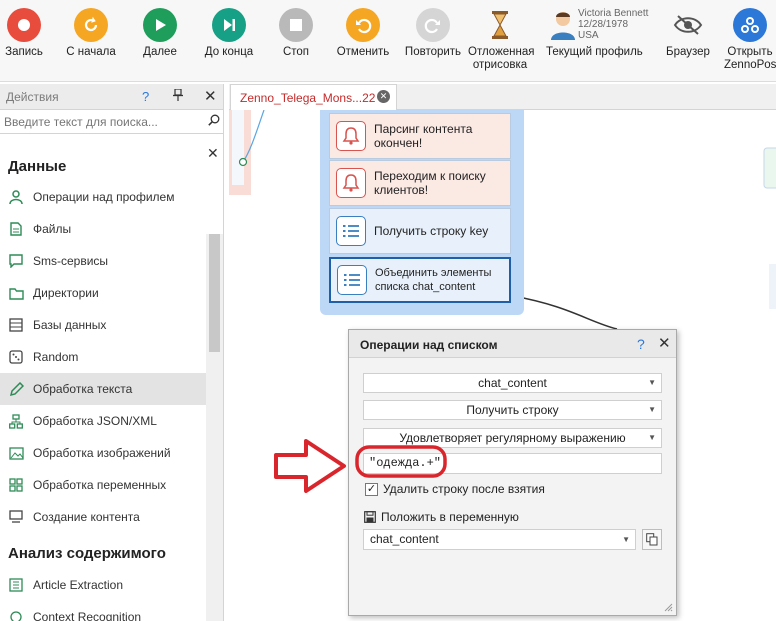 Image resolution: width=776 pixels, height=621 pixels. I want to click on folder-icon, so click(16, 293).